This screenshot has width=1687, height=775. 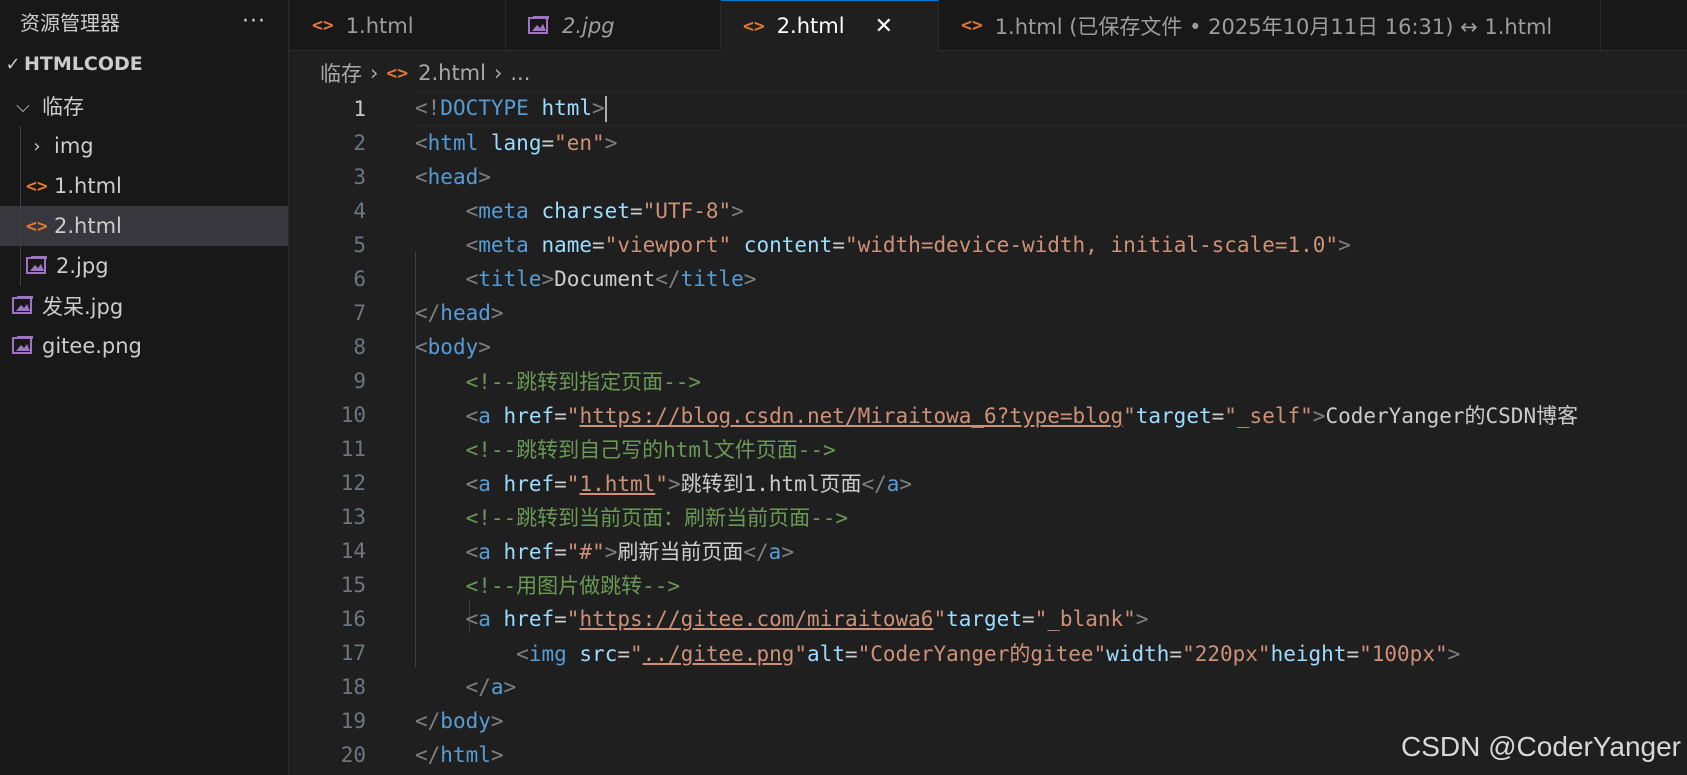 What do you see at coordinates (604, 211) in the screenshot?
I see `code-text: <meta charset="UTF-8">` at bounding box center [604, 211].